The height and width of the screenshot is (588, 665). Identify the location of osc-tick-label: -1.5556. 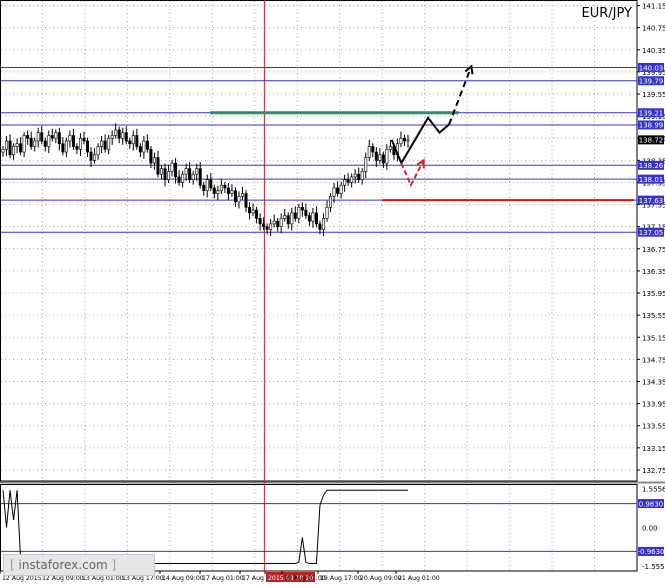
(653, 567).